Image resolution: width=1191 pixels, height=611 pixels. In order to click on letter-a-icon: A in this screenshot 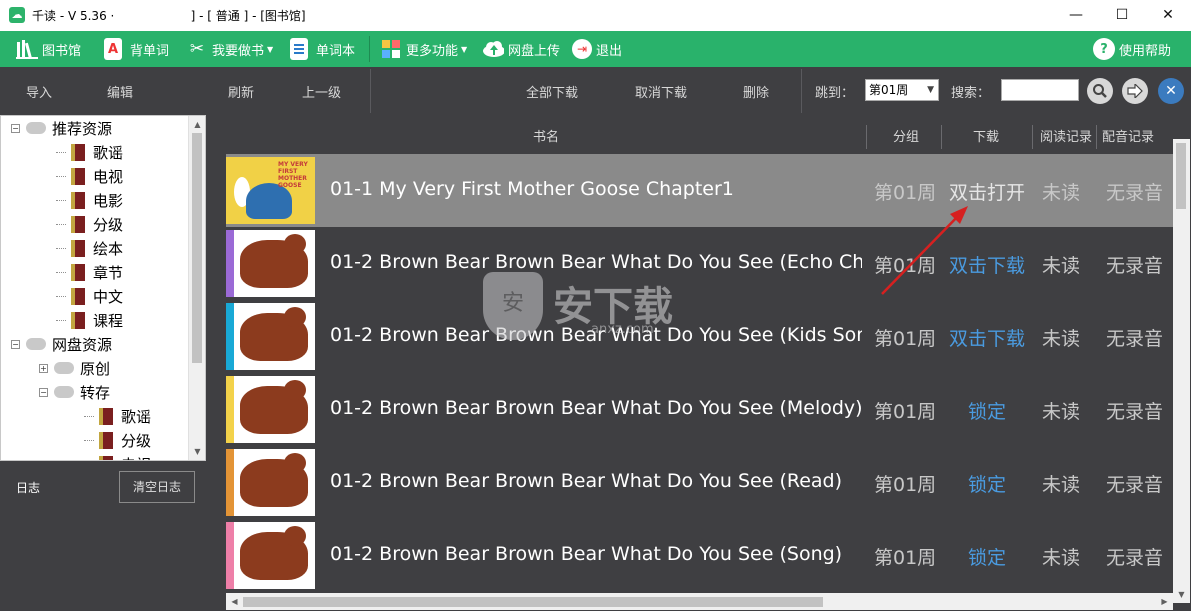, I will do `click(113, 49)`.